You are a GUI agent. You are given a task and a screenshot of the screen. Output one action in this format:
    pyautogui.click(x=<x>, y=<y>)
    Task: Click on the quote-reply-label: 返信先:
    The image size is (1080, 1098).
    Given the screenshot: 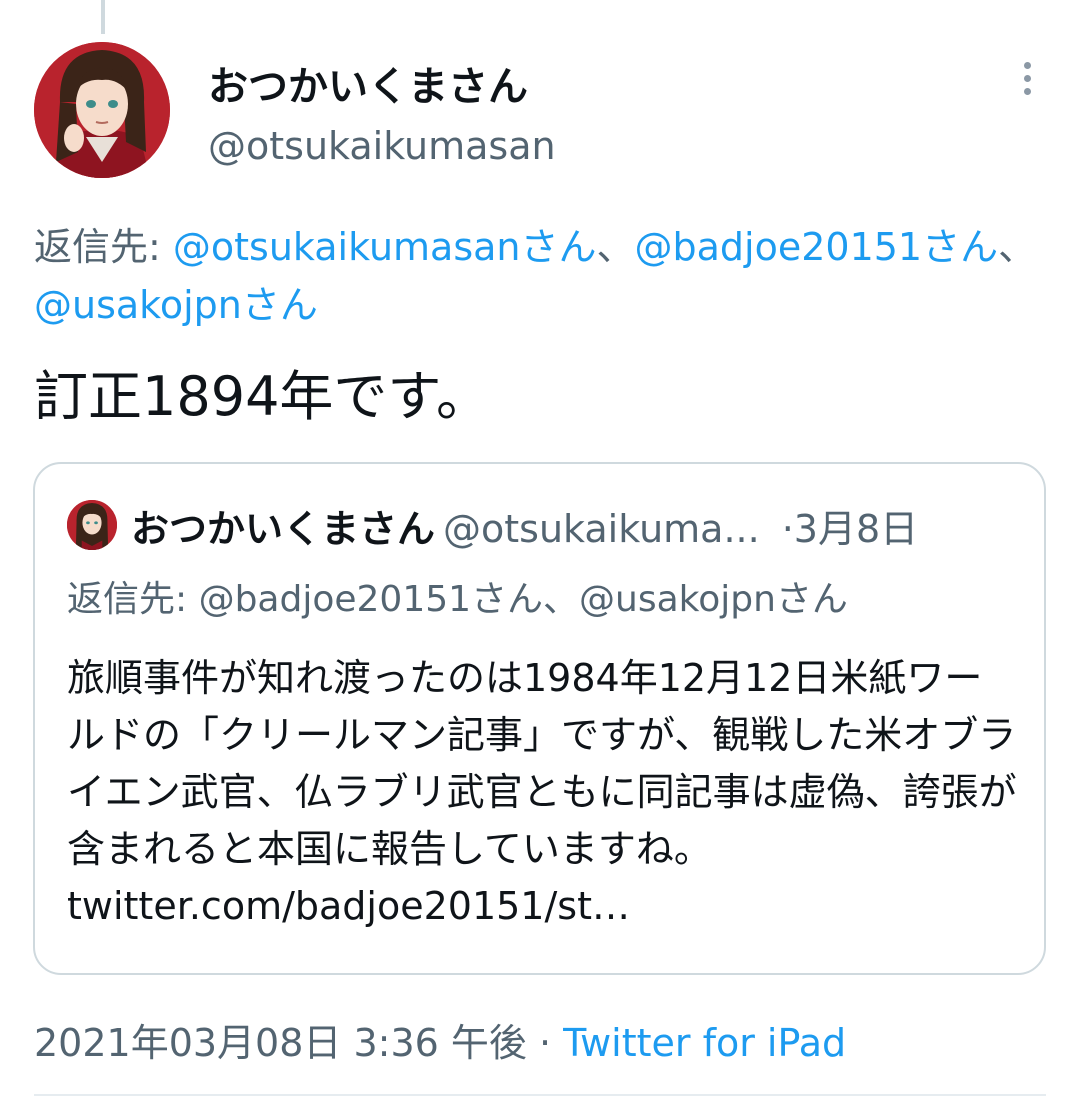 What is the action you would take?
    pyautogui.click(x=133, y=599)
    